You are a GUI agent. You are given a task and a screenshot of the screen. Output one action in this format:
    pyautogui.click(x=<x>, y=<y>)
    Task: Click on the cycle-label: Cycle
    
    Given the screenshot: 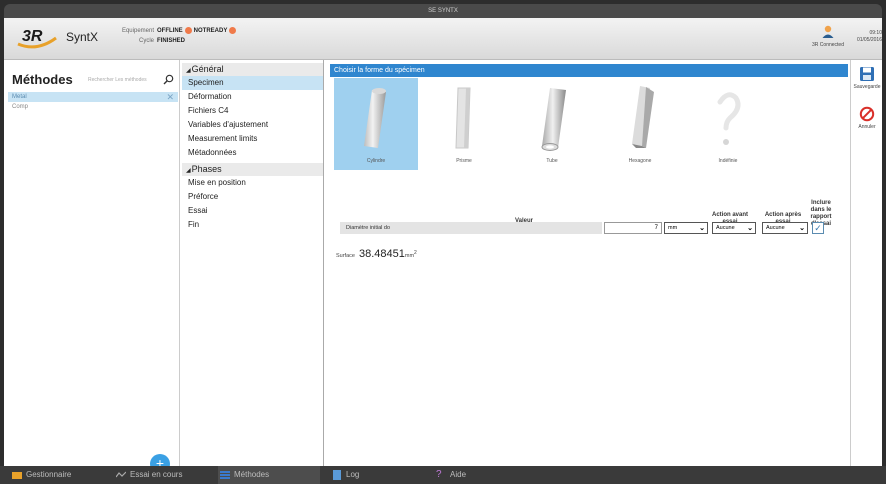 What is the action you would take?
    pyautogui.click(x=146, y=41)
    